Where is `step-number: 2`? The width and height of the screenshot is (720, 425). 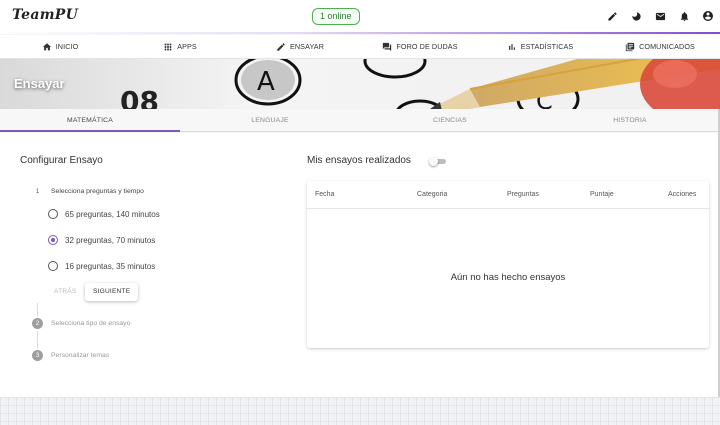
step-number: 2 is located at coordinates (37, 323).